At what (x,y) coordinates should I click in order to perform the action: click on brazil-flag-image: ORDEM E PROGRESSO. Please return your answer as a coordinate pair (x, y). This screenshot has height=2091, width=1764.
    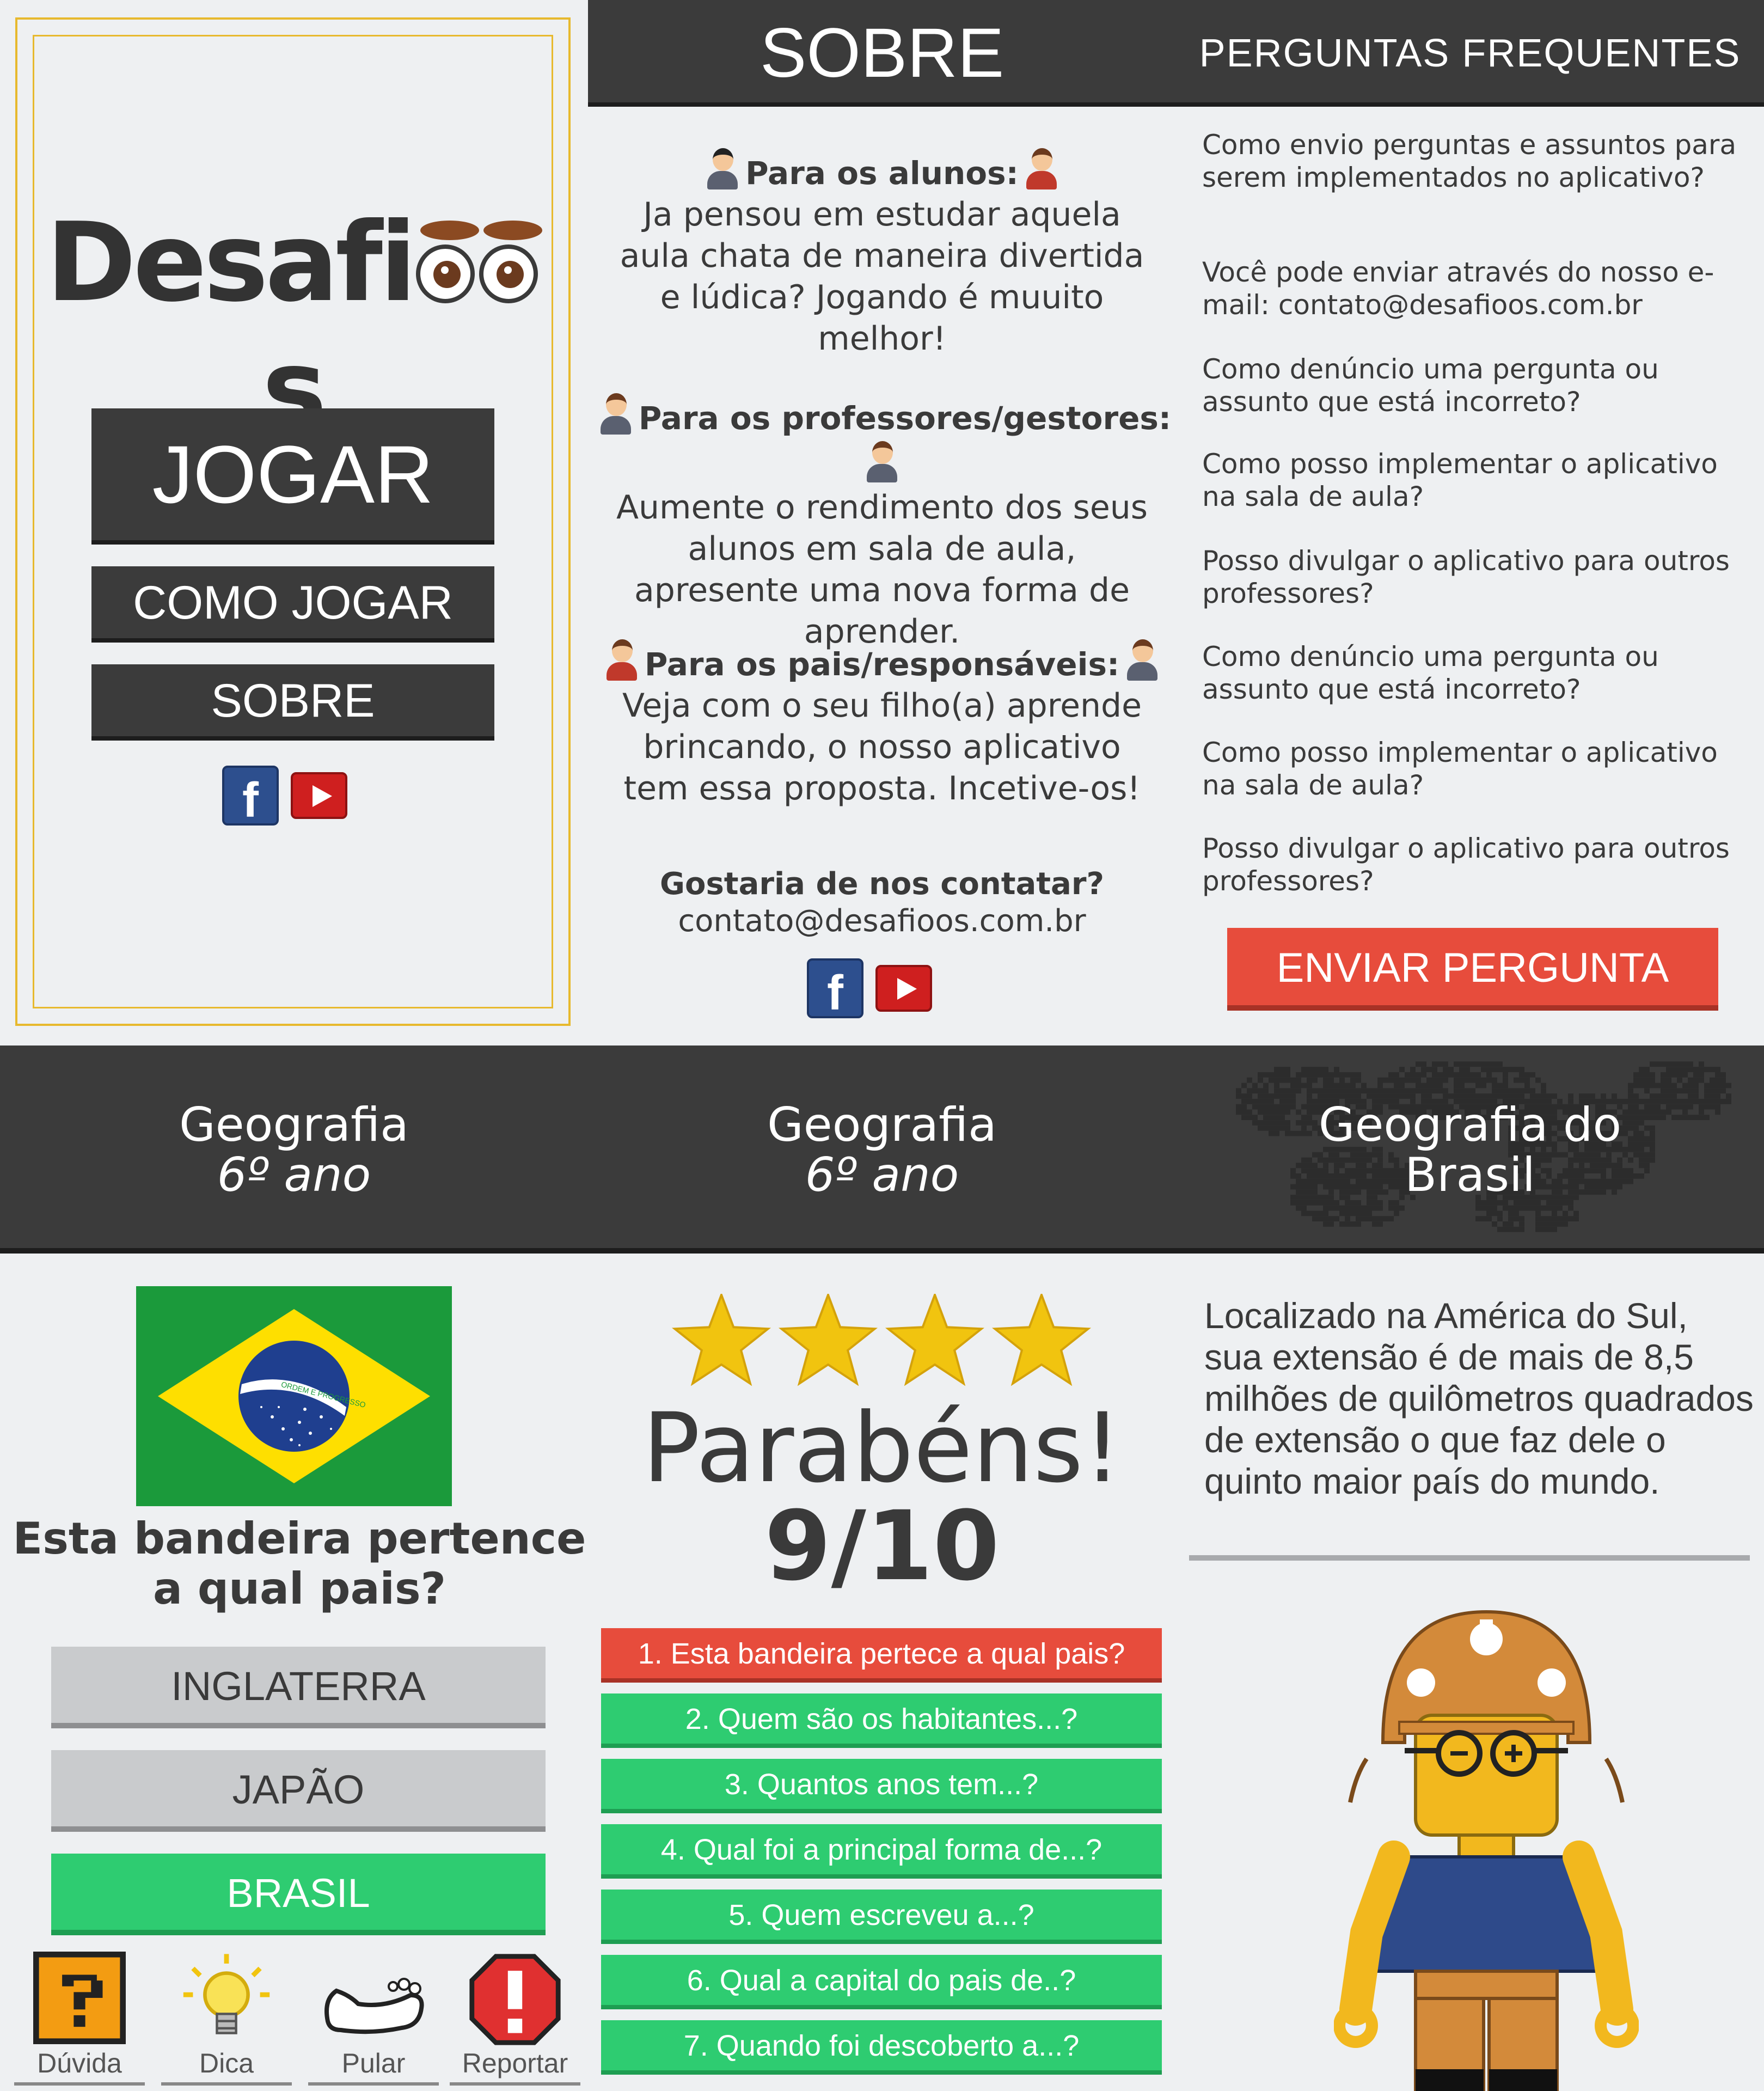
    Looking at the image, I should click on (294, 1396).